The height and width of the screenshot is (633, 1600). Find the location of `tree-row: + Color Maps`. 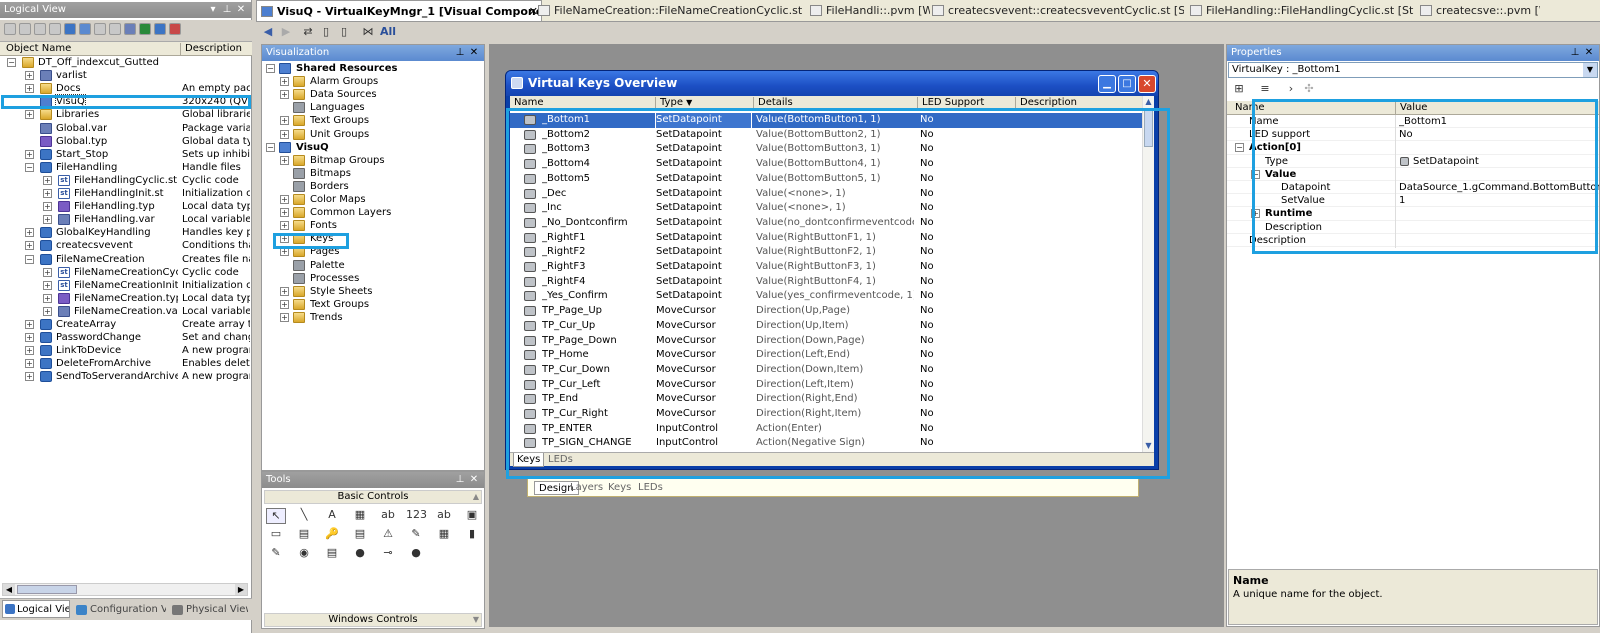

tree-row: + Color Maps is located at coordinates (373, 199).